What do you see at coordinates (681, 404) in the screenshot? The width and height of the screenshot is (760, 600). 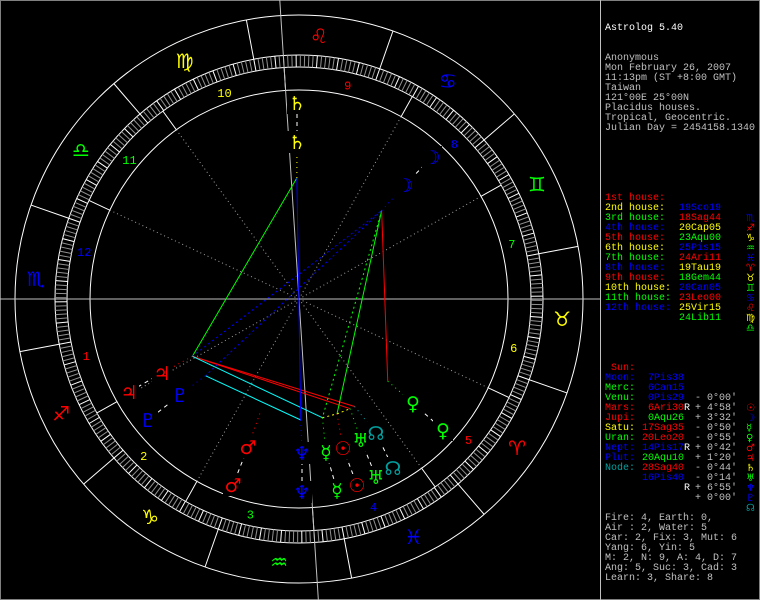 I see `planet-row: Merc: 0Pis29 R + 3°32' ☿` at bounding box center [681, 404].